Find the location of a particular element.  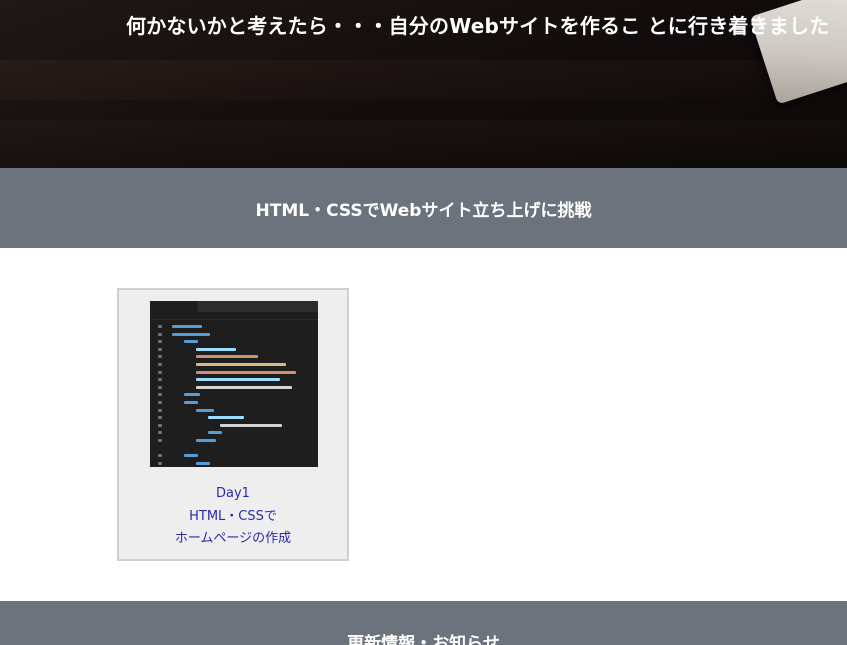

card-caption-topic: HTML・CSSで is located at coordinates (233, 517).